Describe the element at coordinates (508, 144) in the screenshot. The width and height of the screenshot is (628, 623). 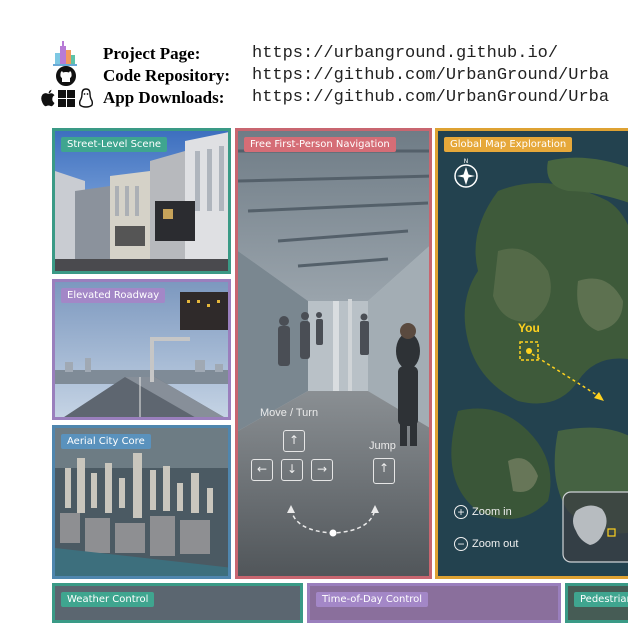
I see `map-label: Global Map Exploration` at that location.